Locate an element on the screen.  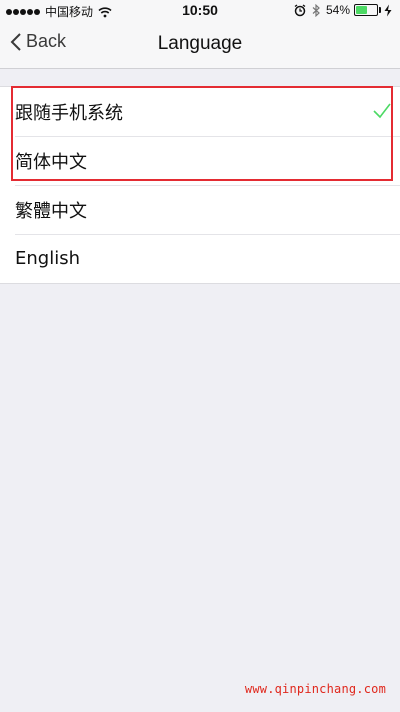
language-option-traditional-chinese: 繁體中文 is located at coordinates (200, 209).